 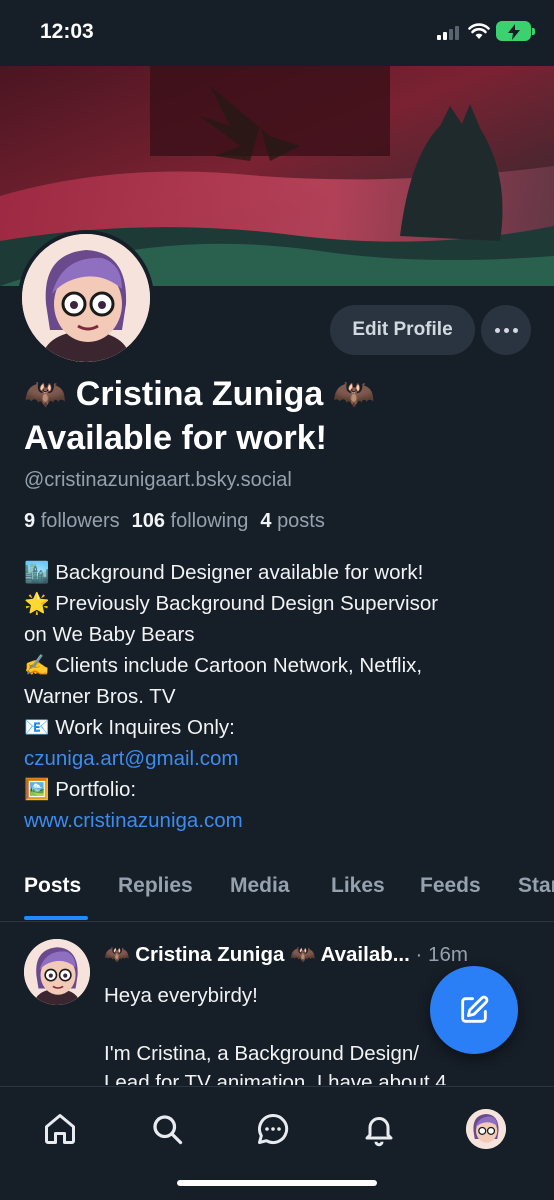 I want to click on tab-feeds: Feeds, so click(x=450, y=886).